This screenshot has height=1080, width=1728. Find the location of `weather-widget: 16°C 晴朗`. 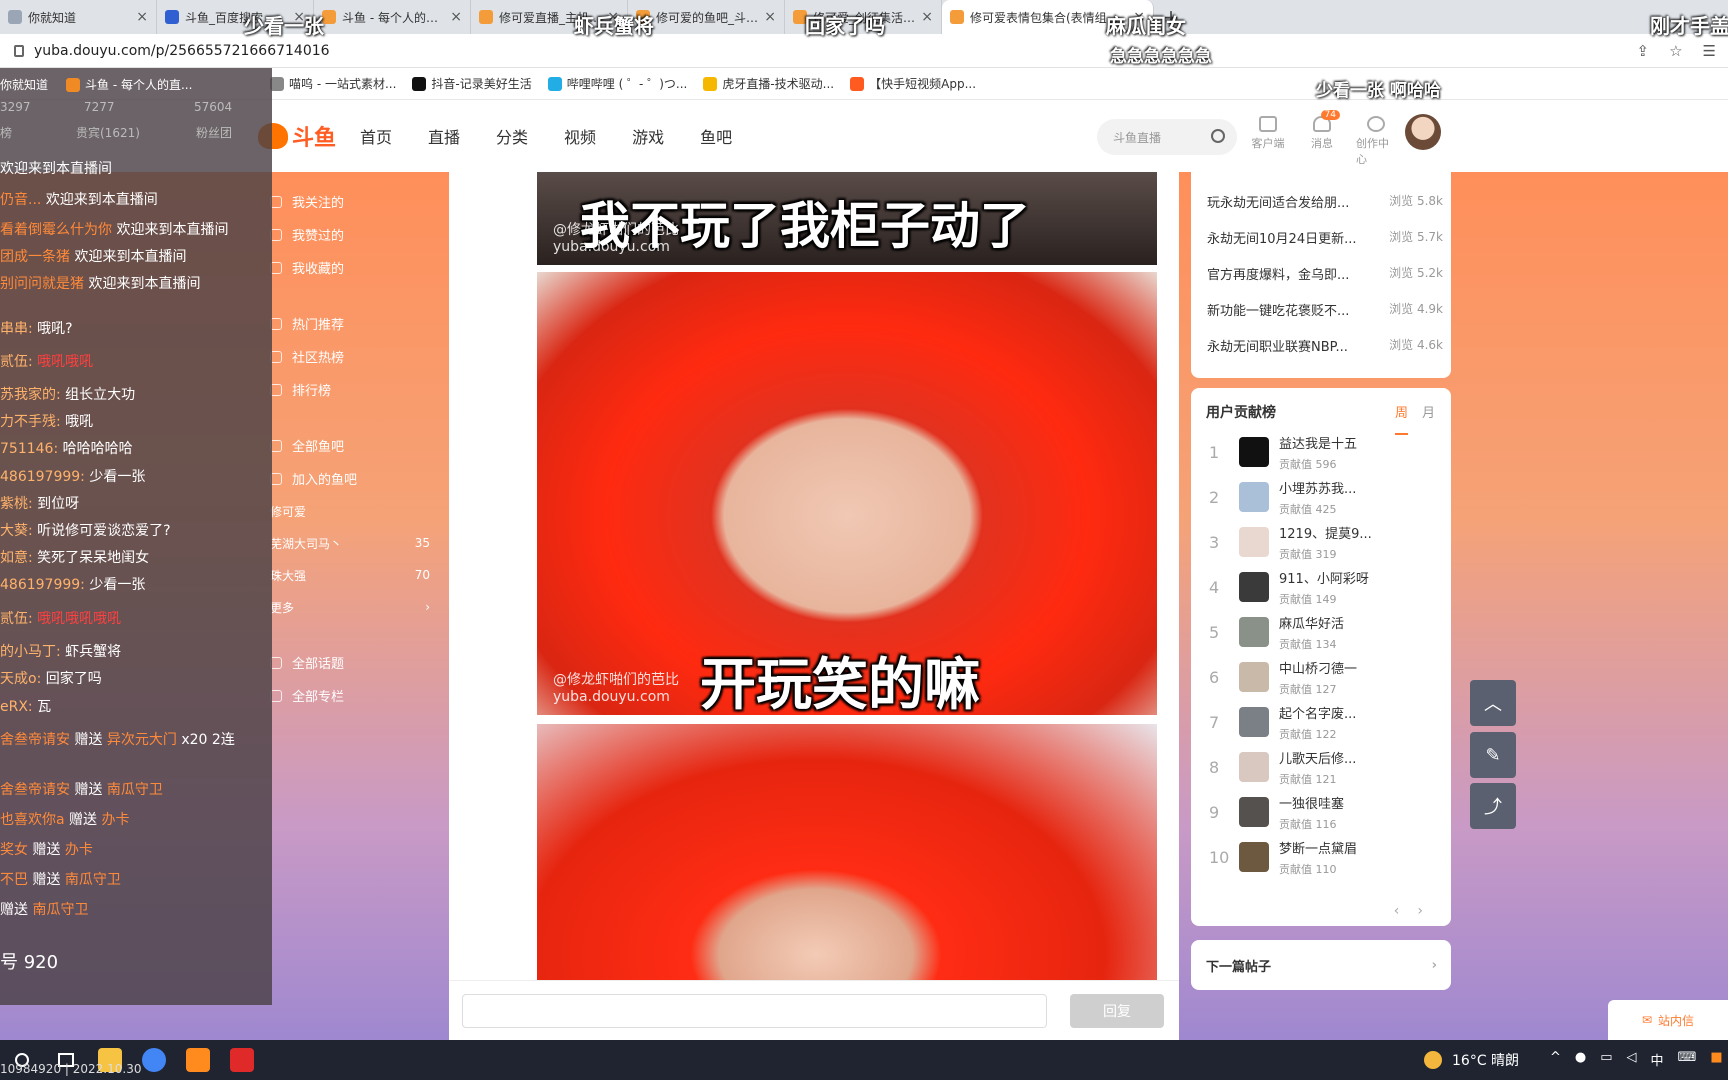

weather-widget: 16°C 晴朗 is located at coordinates (1471, 1060).